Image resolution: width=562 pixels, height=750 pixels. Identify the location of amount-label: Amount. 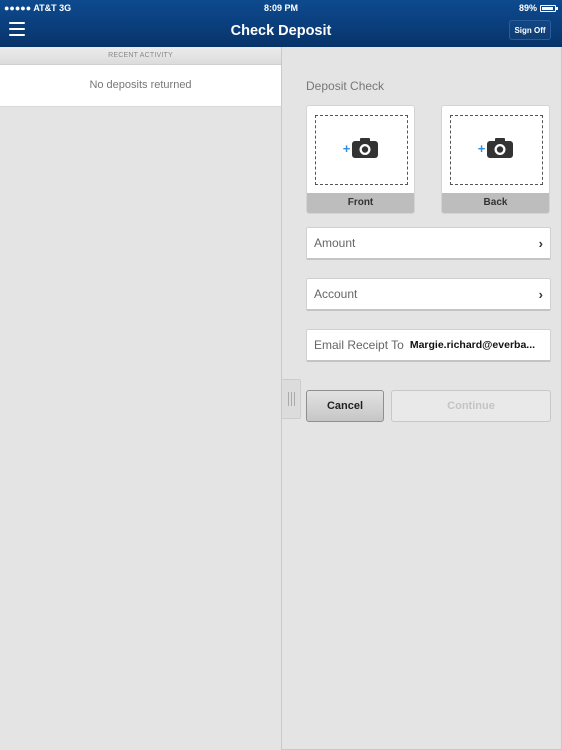
(335, 243).